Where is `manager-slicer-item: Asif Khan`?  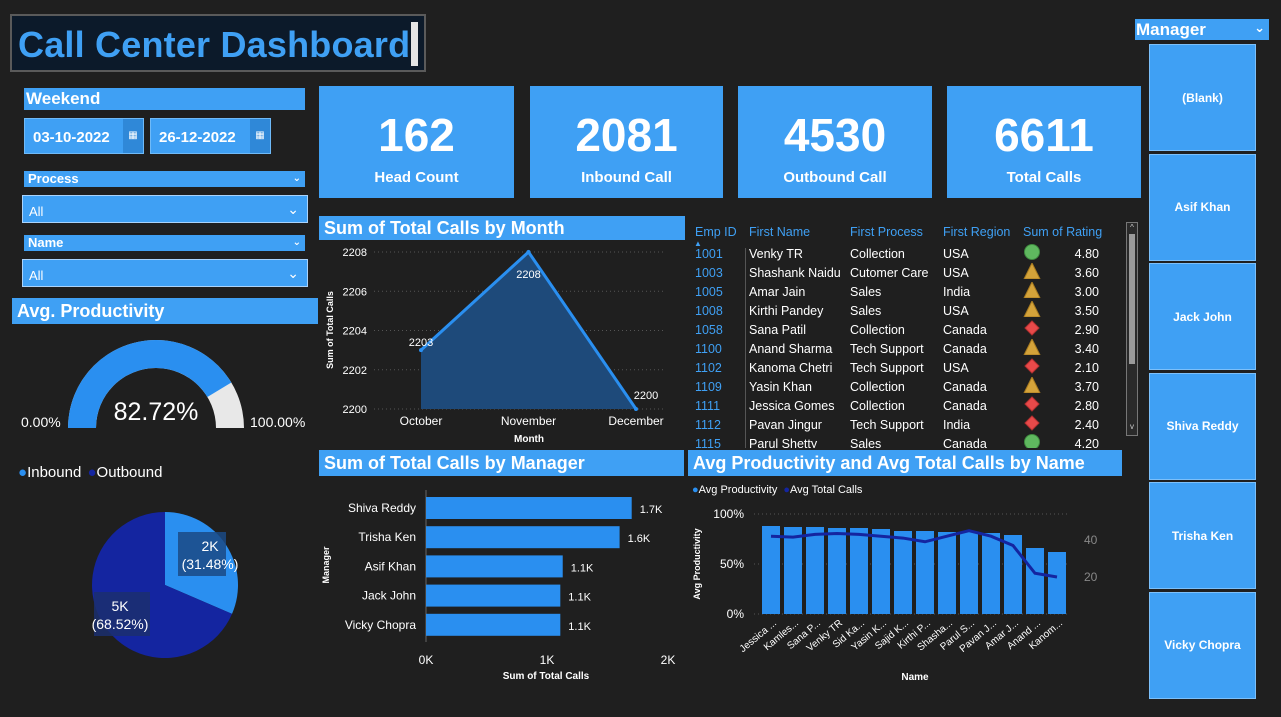
manager-slicer-item: Asif Khan is located at coordinates (1202, 207).